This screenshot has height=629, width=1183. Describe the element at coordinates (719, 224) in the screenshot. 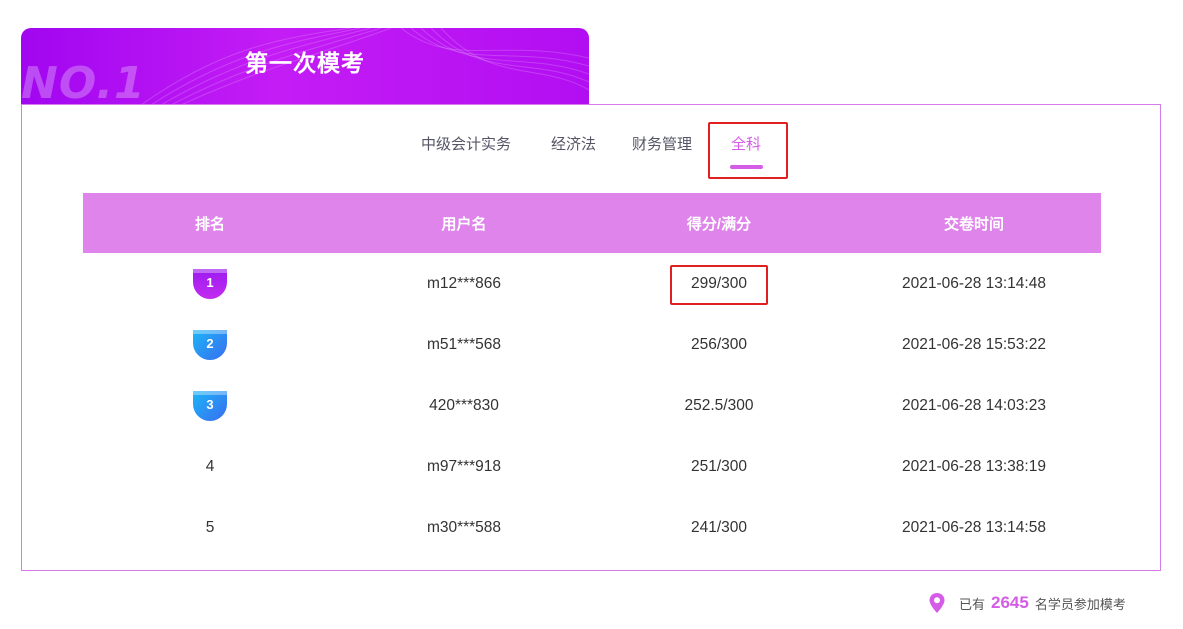

I see `column-header-score: 得分/满分` at that location.